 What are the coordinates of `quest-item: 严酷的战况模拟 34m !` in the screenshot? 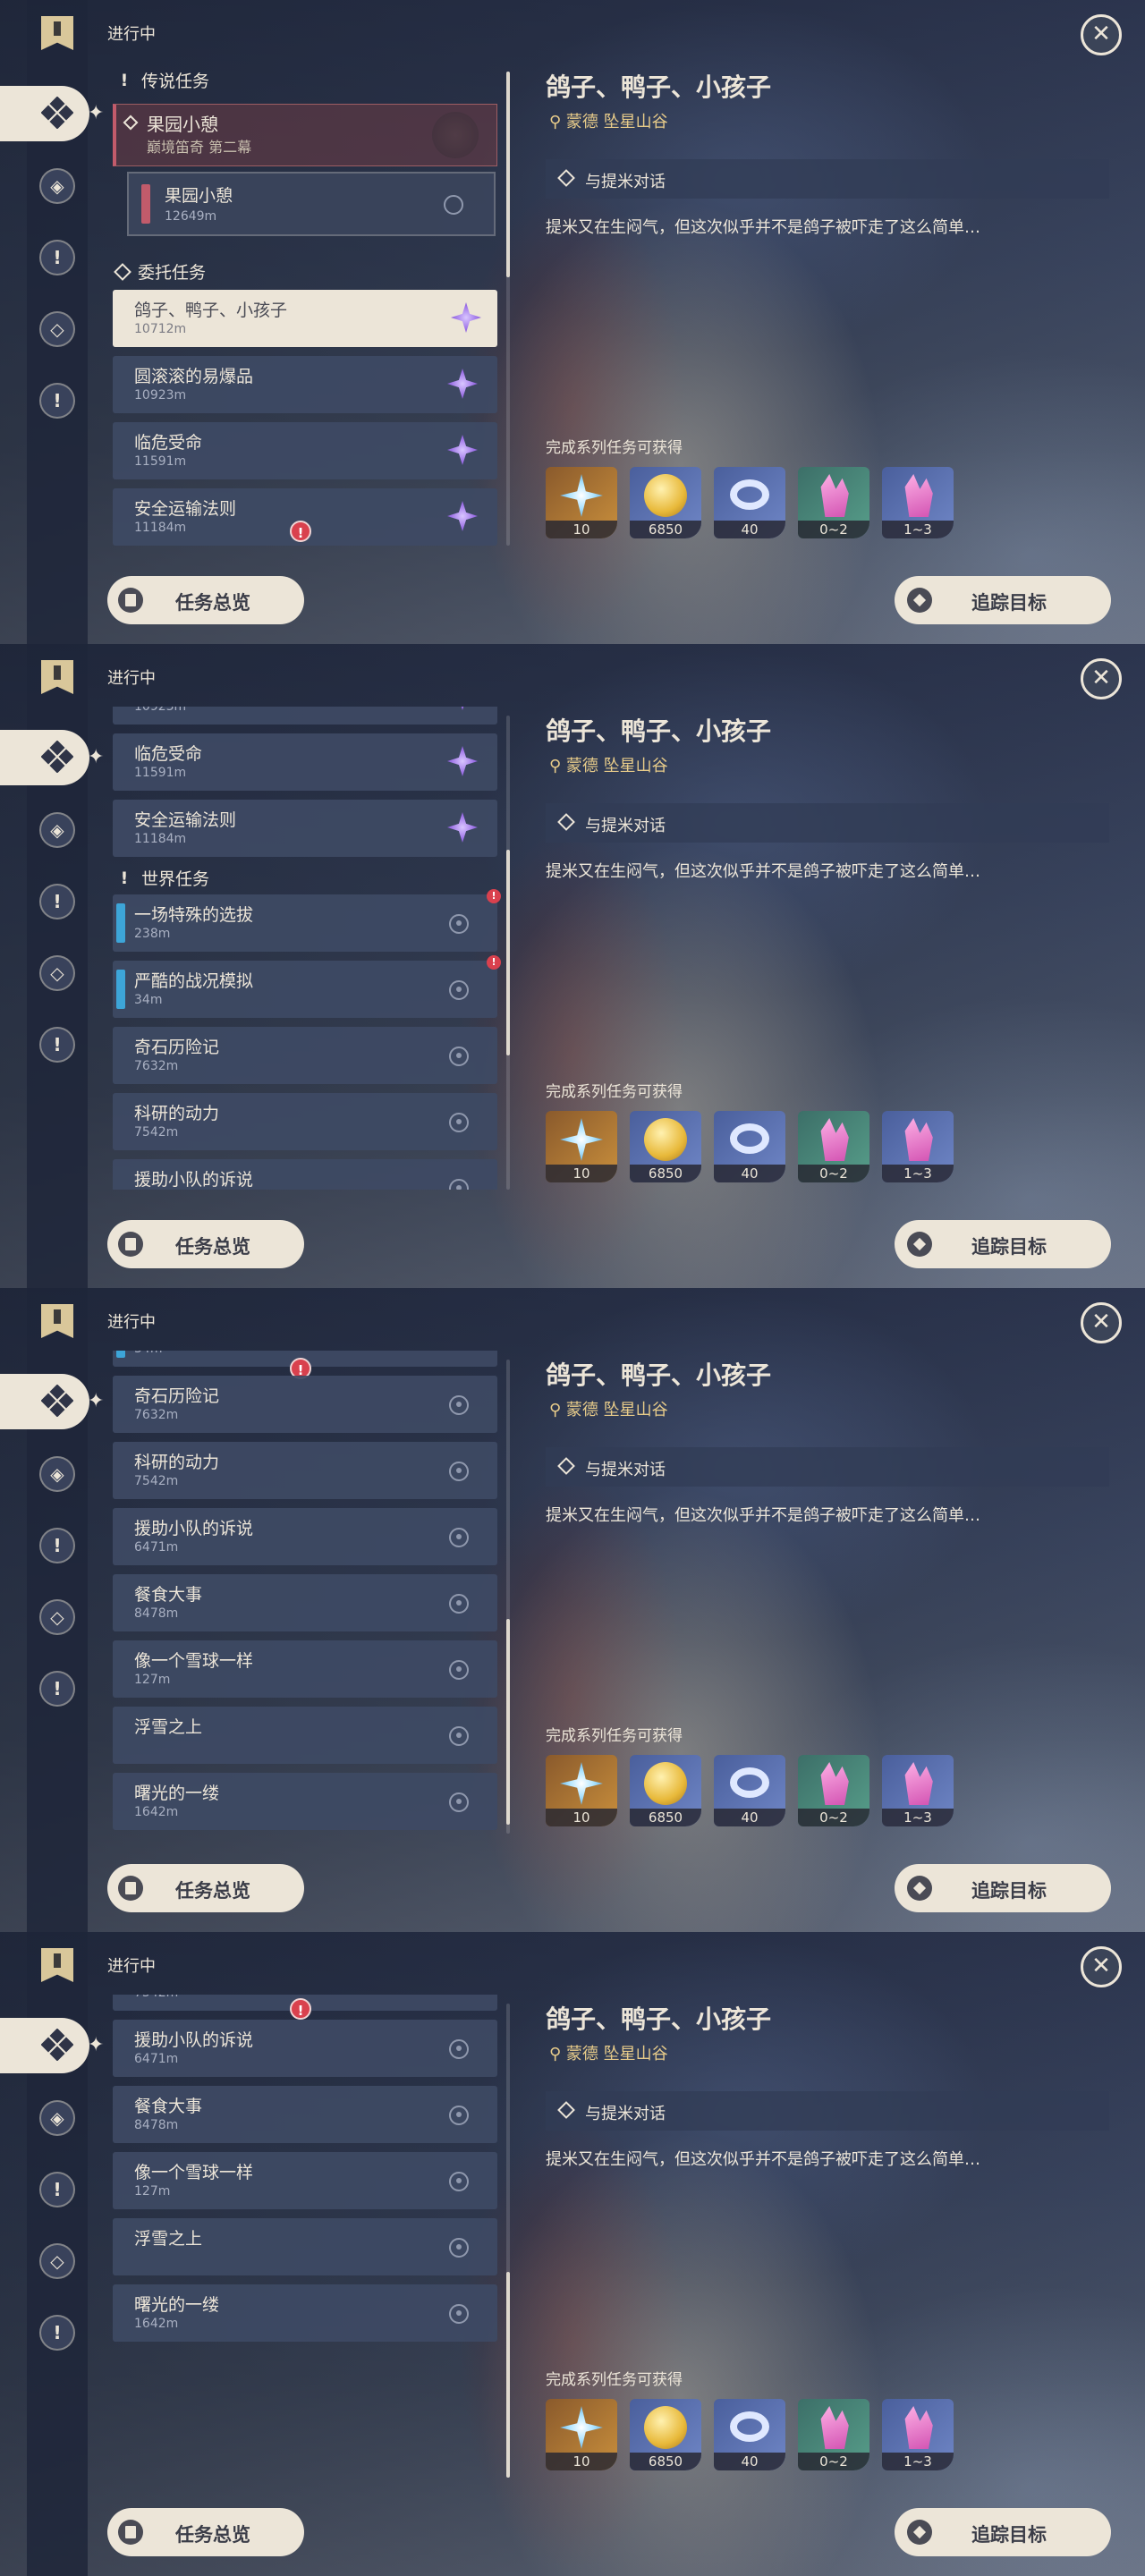 It's located at (307, 986).